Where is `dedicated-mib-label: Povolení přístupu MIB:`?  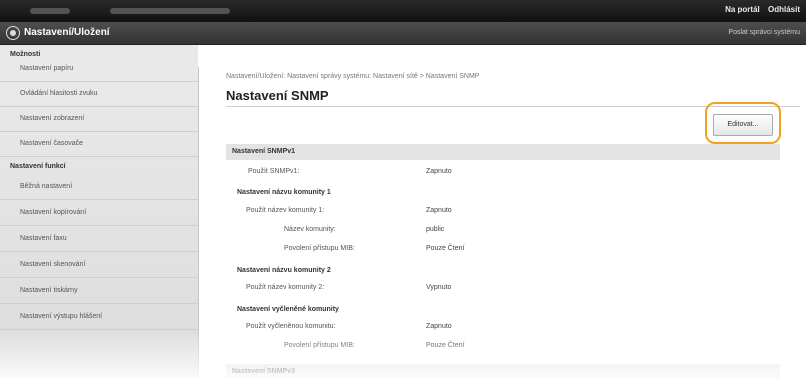 dedicated-mib-label: Povolení přístupu MIB: is located at coordinates (319, 345).